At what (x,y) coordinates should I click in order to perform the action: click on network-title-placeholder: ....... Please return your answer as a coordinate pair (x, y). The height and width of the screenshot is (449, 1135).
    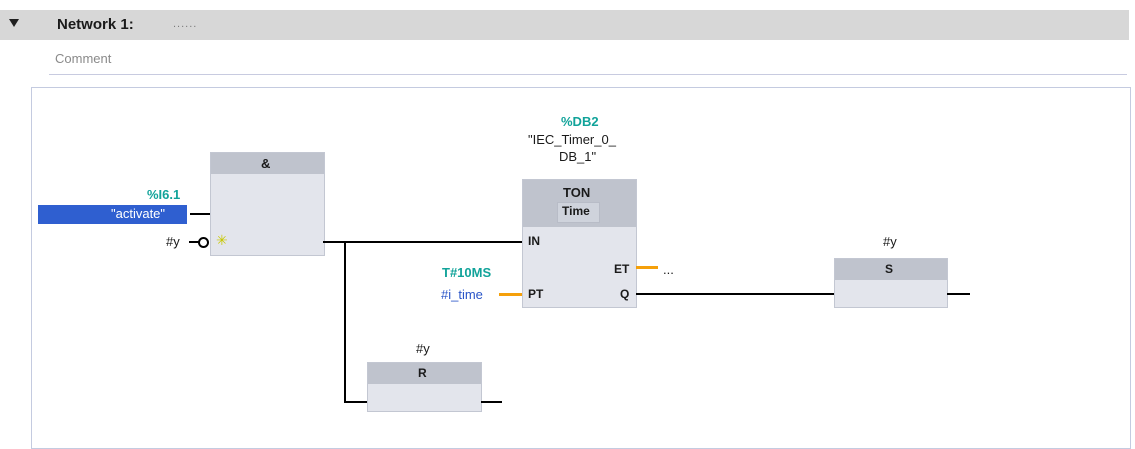
    Looking at the image, I should click on (185, 24).